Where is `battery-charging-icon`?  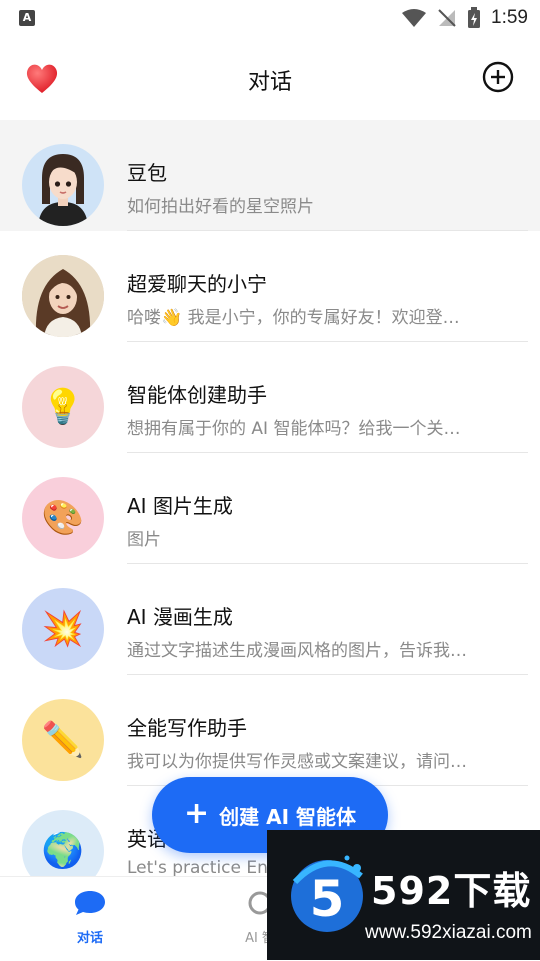
battery-charging-icon is located at coordinates (474, 17).